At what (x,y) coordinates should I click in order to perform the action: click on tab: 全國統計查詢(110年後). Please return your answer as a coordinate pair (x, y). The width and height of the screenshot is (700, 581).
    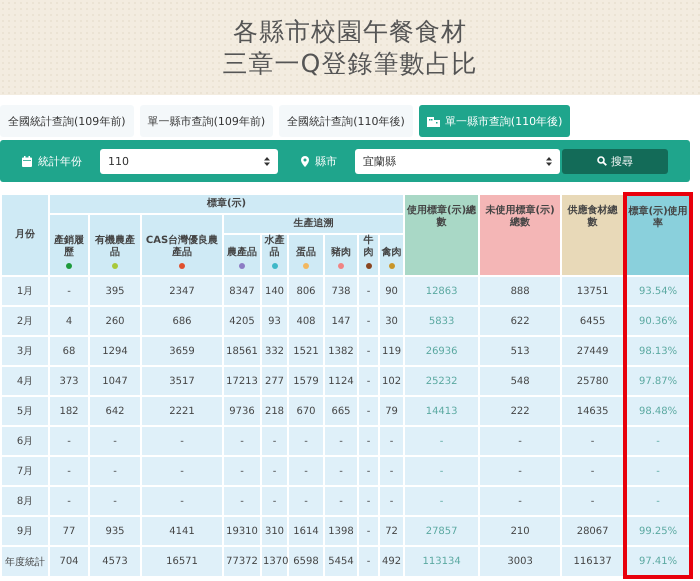
    Looking at the image, I should click on (346, 121).